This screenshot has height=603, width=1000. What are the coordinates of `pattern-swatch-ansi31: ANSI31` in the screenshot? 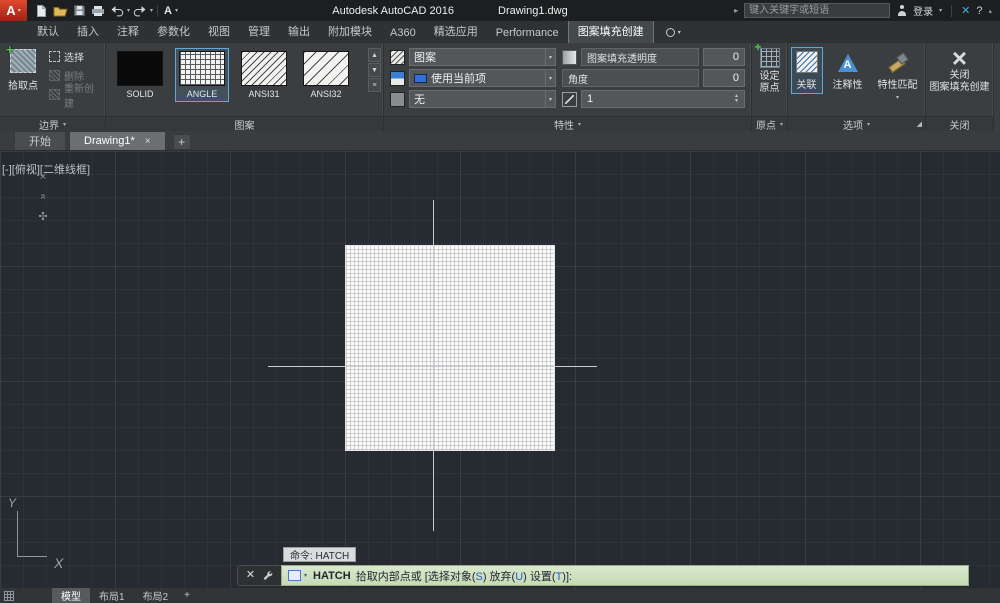 It's located at (264, 75).